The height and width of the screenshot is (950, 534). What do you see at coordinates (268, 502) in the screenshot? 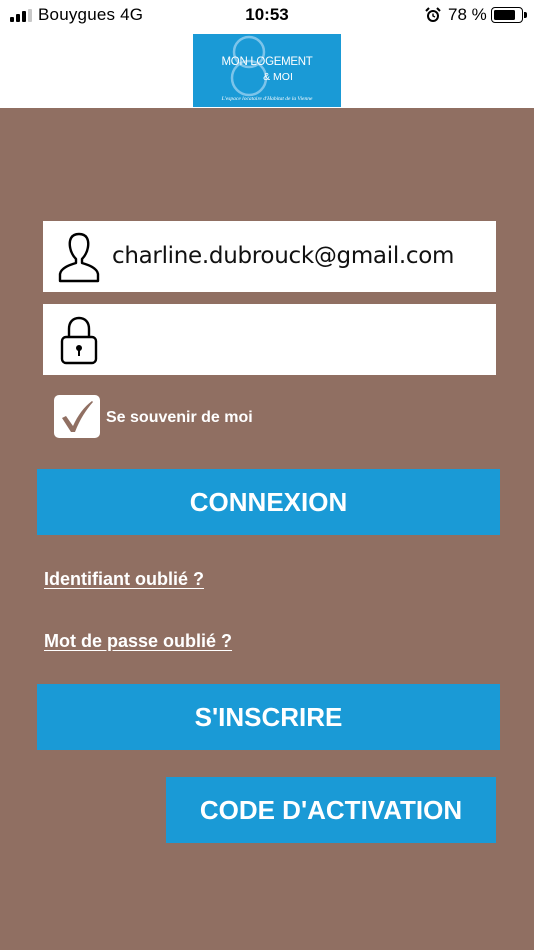
I see `login-button: CONNEXION` at bounding box center [268, 502].